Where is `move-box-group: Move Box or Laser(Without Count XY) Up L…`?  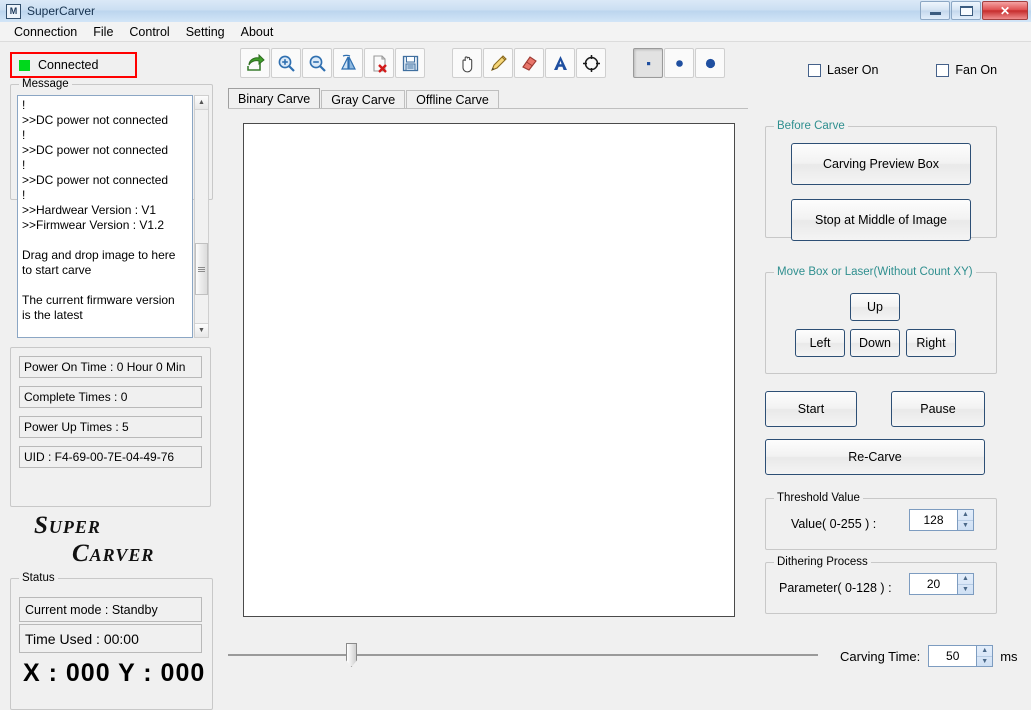 move-box-group: Move Box or Laser(Without Count XY) Up L… is located at coordinates (881, 320).